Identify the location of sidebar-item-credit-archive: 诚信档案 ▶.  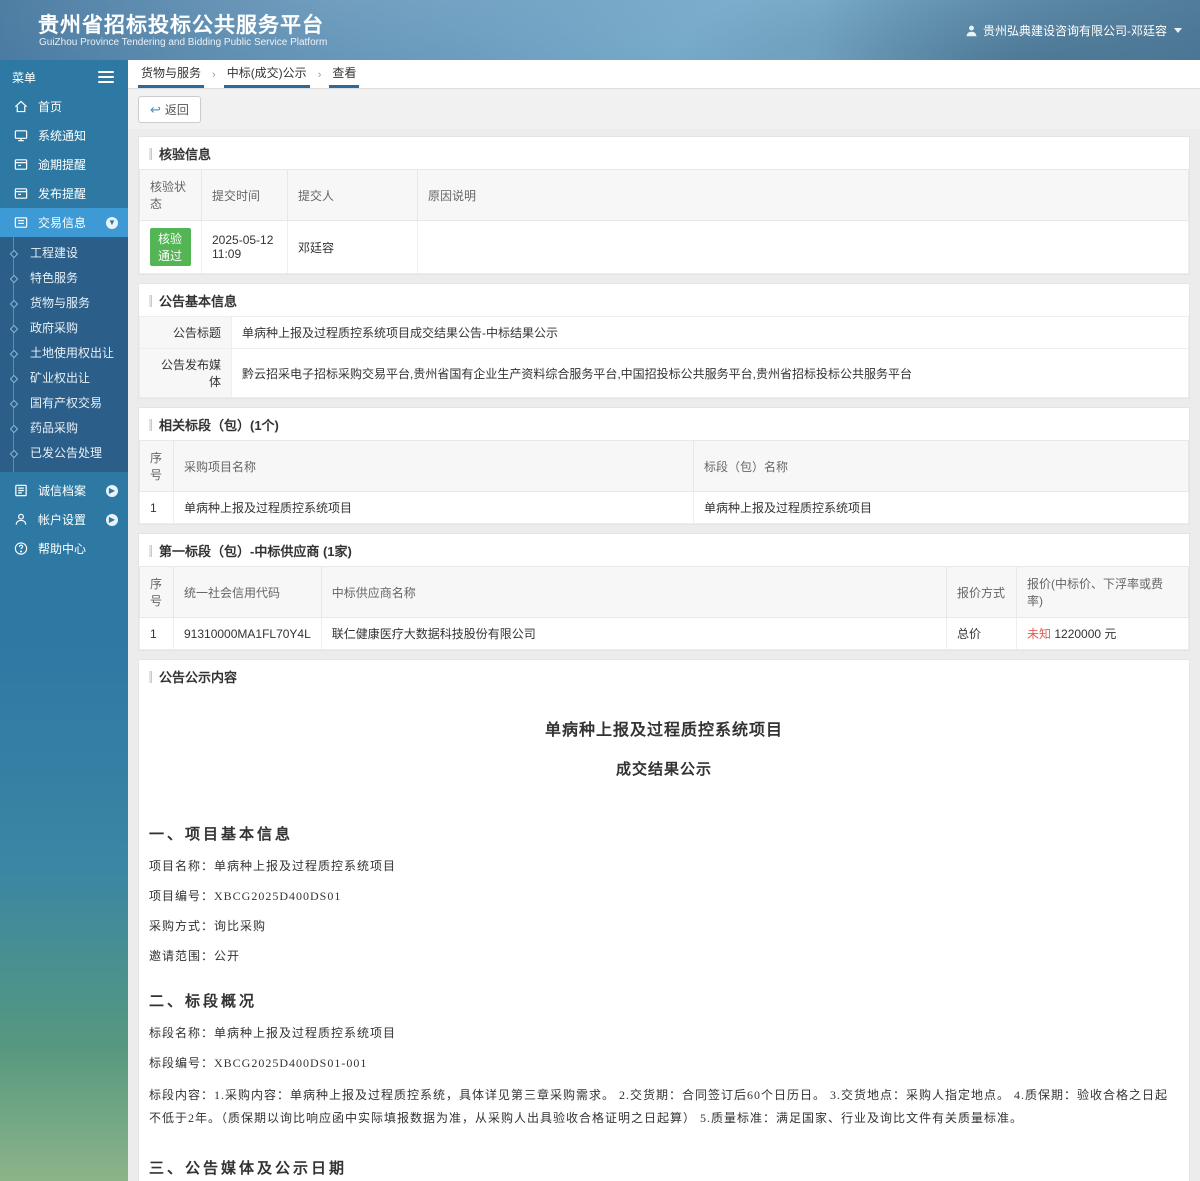
(64, 490).